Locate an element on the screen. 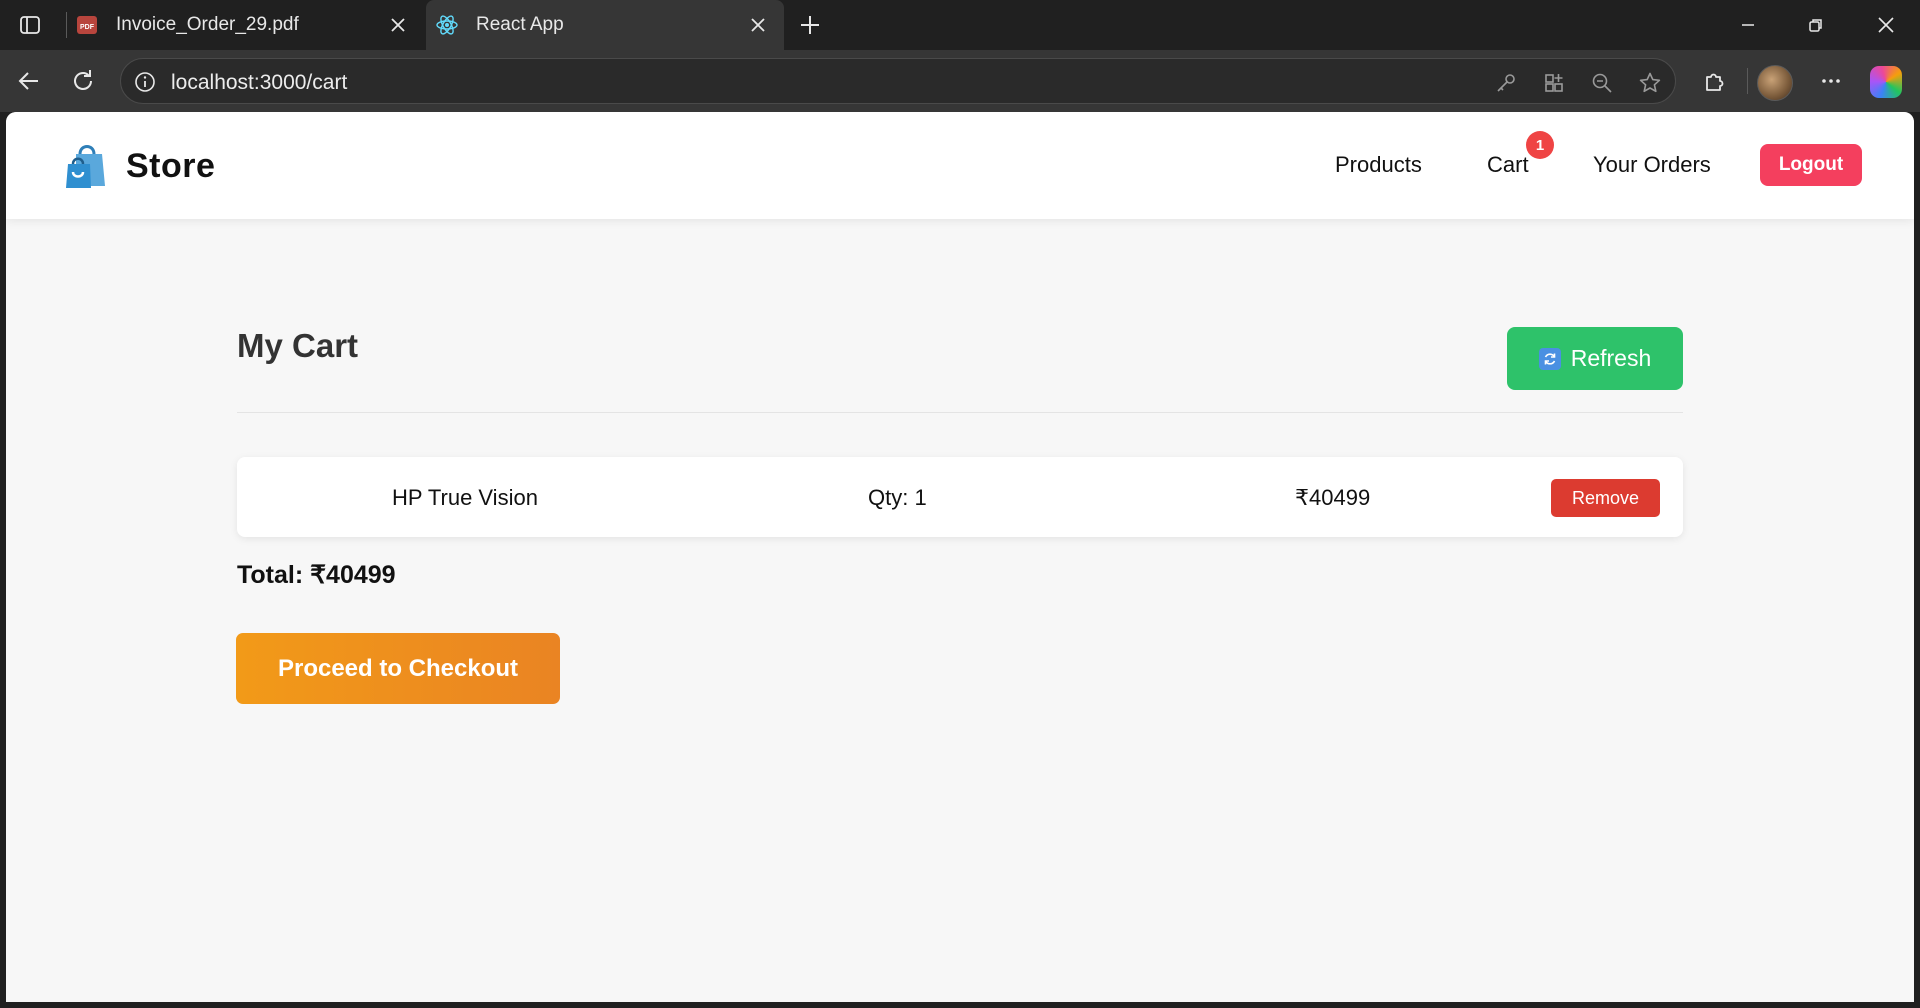 Image resolution: width=1920 pixels, height=1008 pixels. restore-icon is located at coordinates (1816, 25).